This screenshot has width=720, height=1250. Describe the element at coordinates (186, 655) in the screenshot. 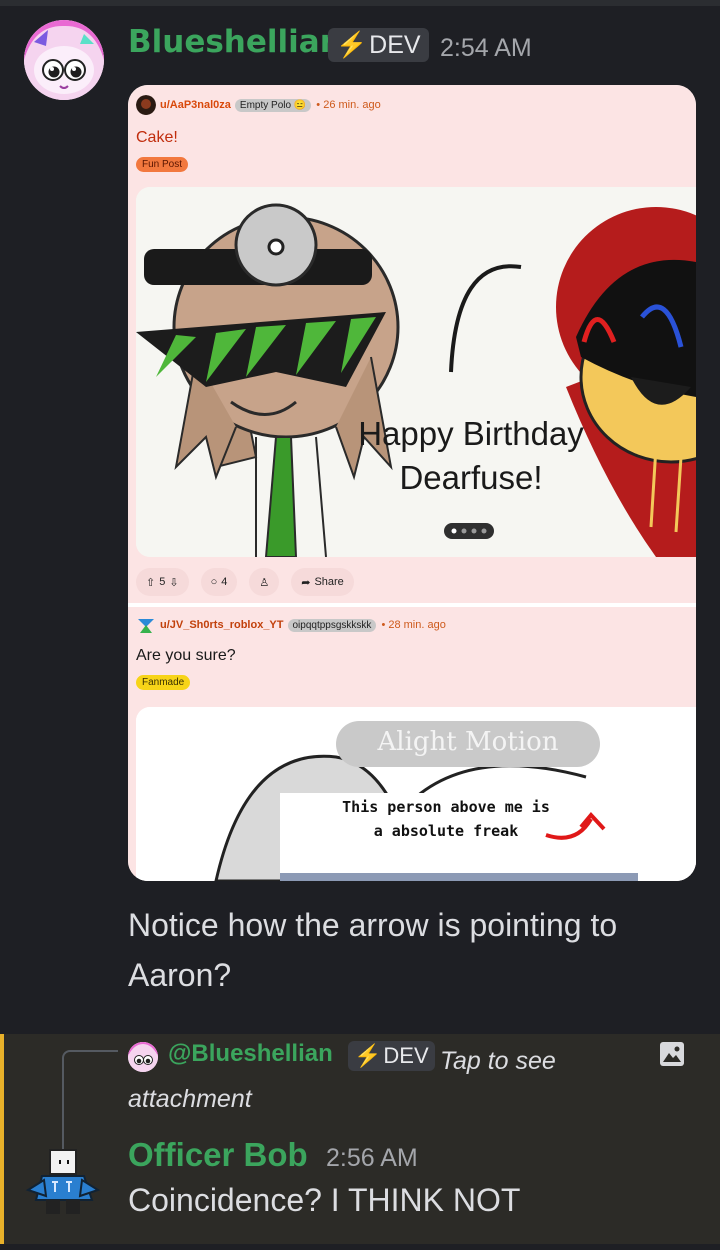

I see `post-title: Are you sure?` at that location.